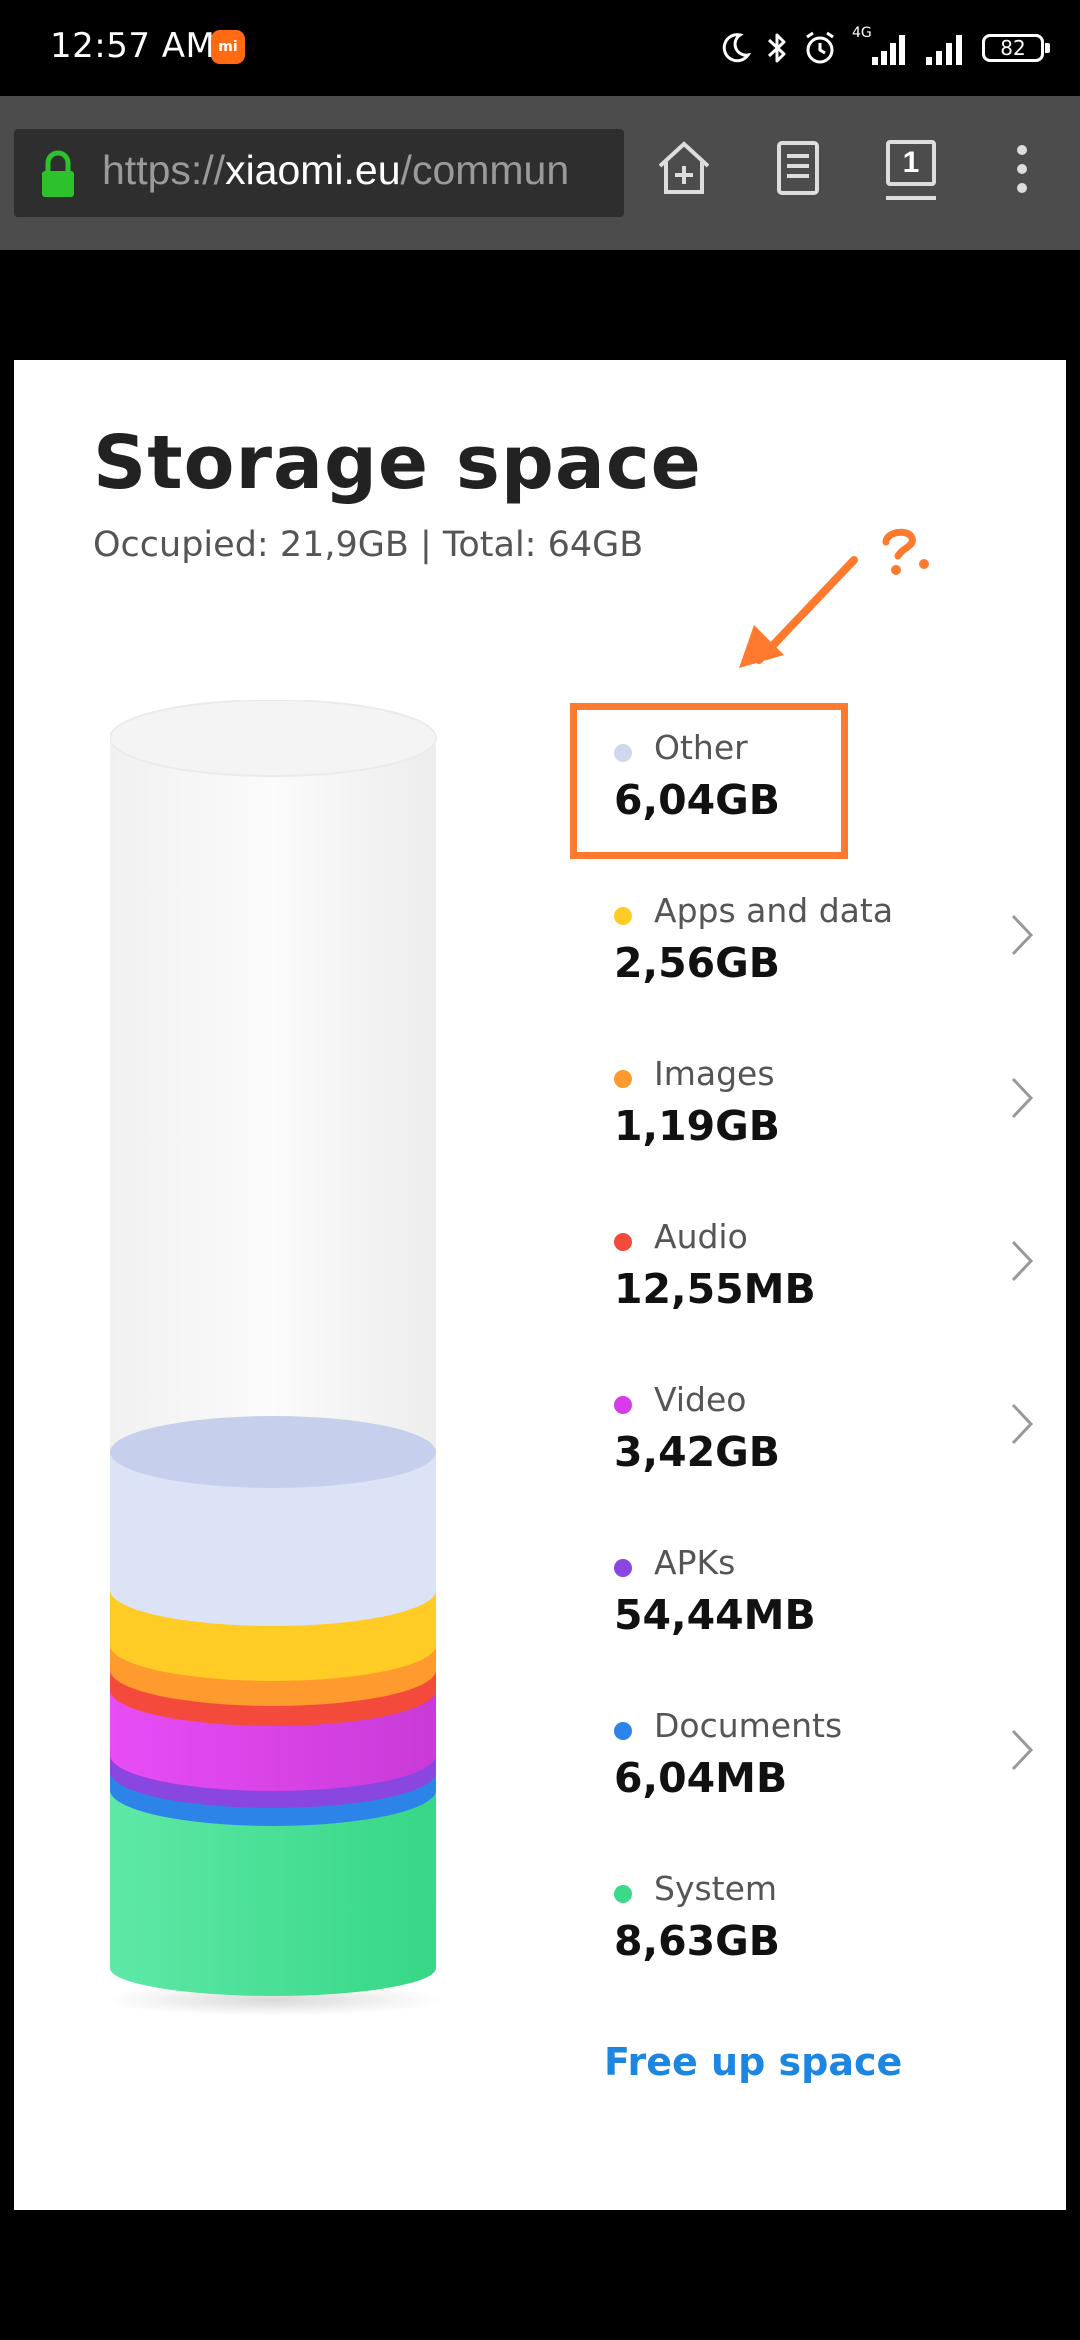 The width and height of the screenshot is (1080, 2340). What do you see at coordinates (623, 1894) in the screenshot?
I see `system-dot` at bounding box center [623, 1894].